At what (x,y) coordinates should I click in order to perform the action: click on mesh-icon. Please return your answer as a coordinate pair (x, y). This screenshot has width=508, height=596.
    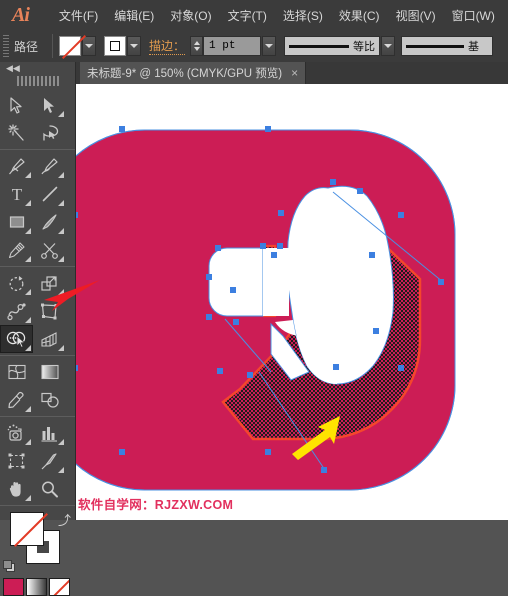
    Looking at the image, I should click on (16, 372).